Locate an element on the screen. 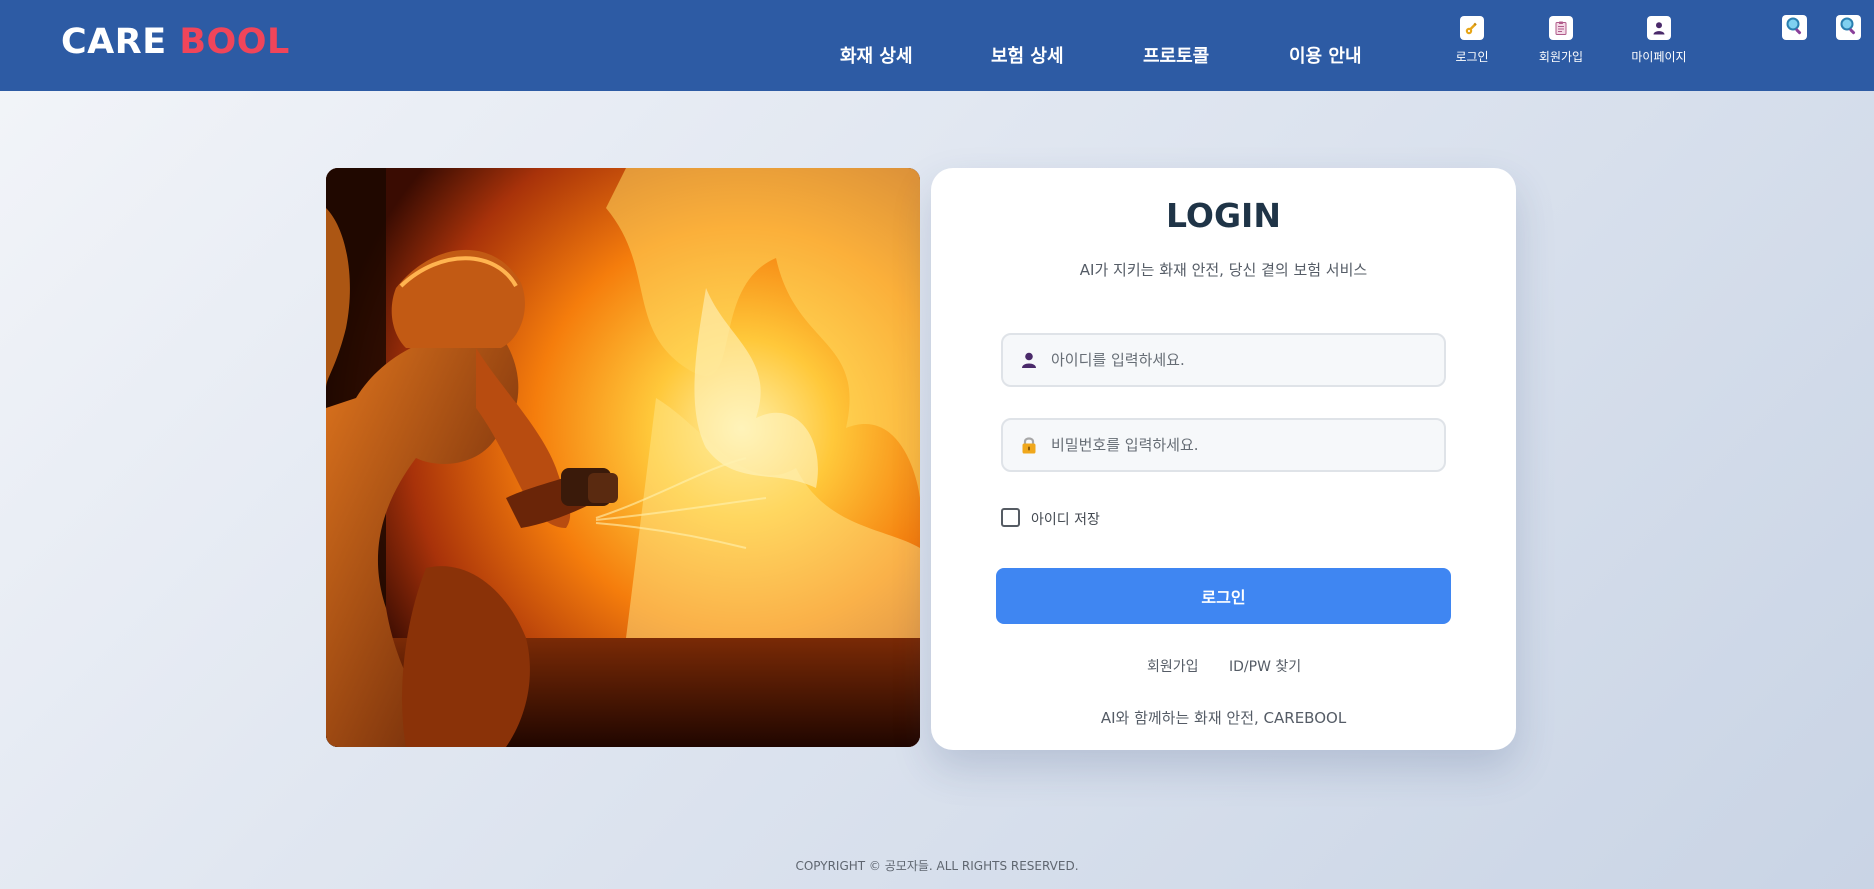 The width and height of the screenshot is (1874, 889). clipboard-icon is located at coordinates (1561, 28).